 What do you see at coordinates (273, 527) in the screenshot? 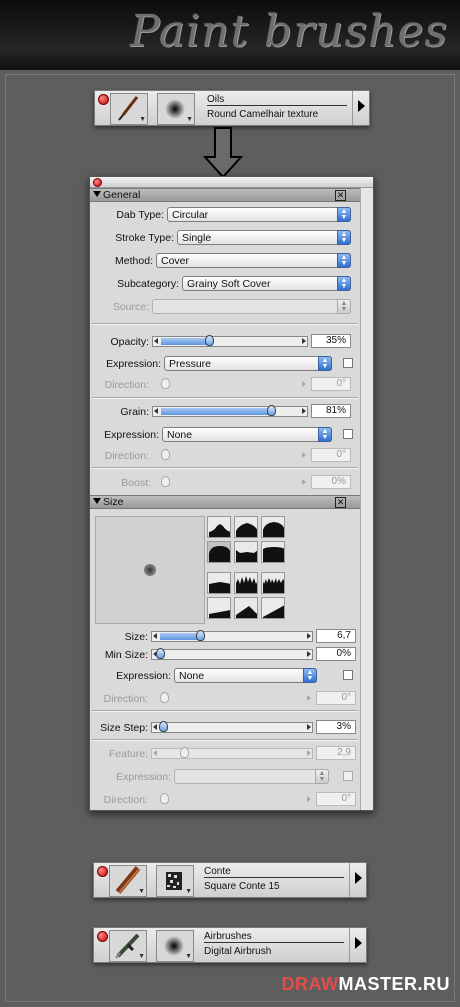
I see `profile-dull-icon` at bounding box center [273, 527].